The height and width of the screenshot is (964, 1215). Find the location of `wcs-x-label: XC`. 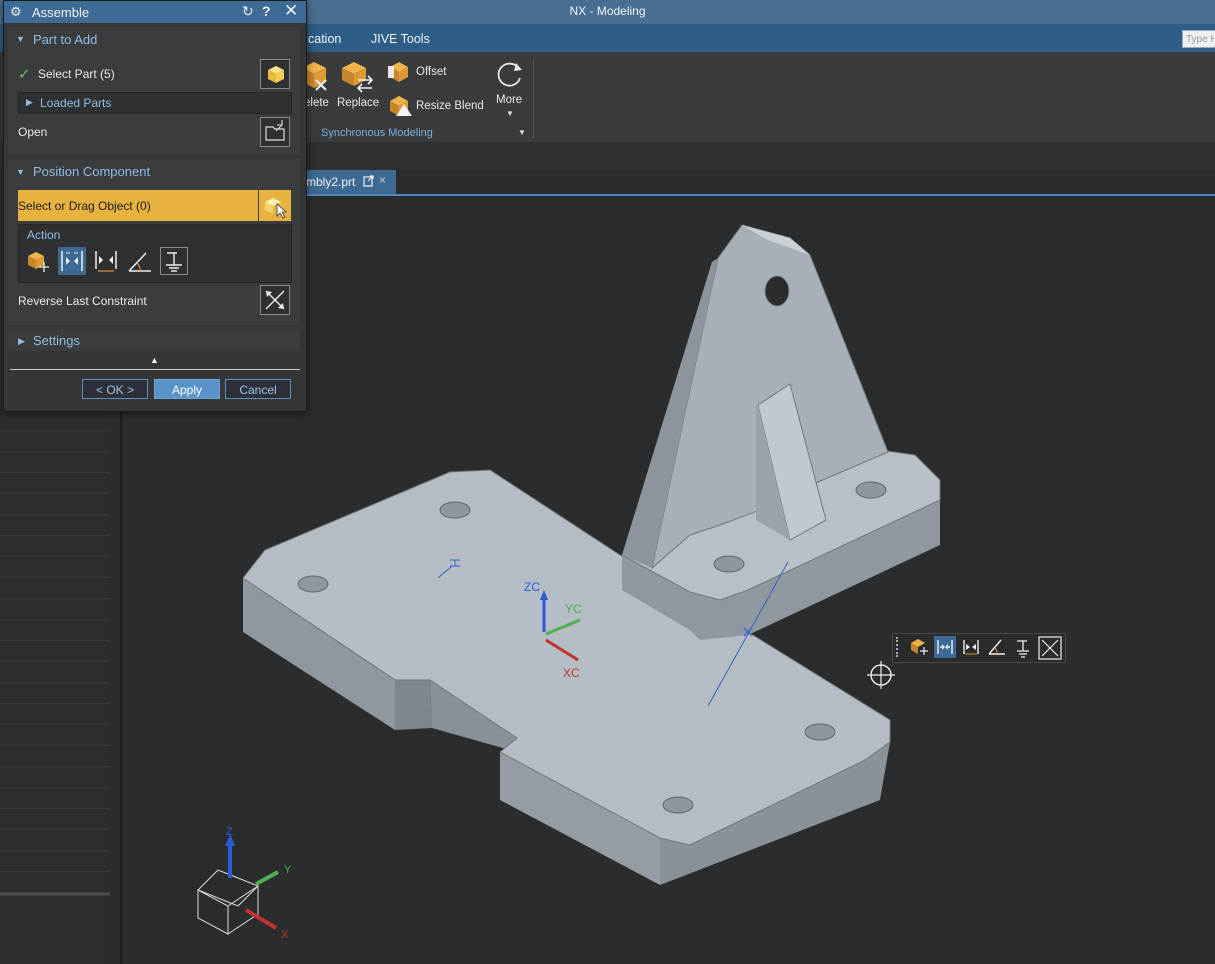

wcs-x-label: XC is located at coordinates (571, 673).